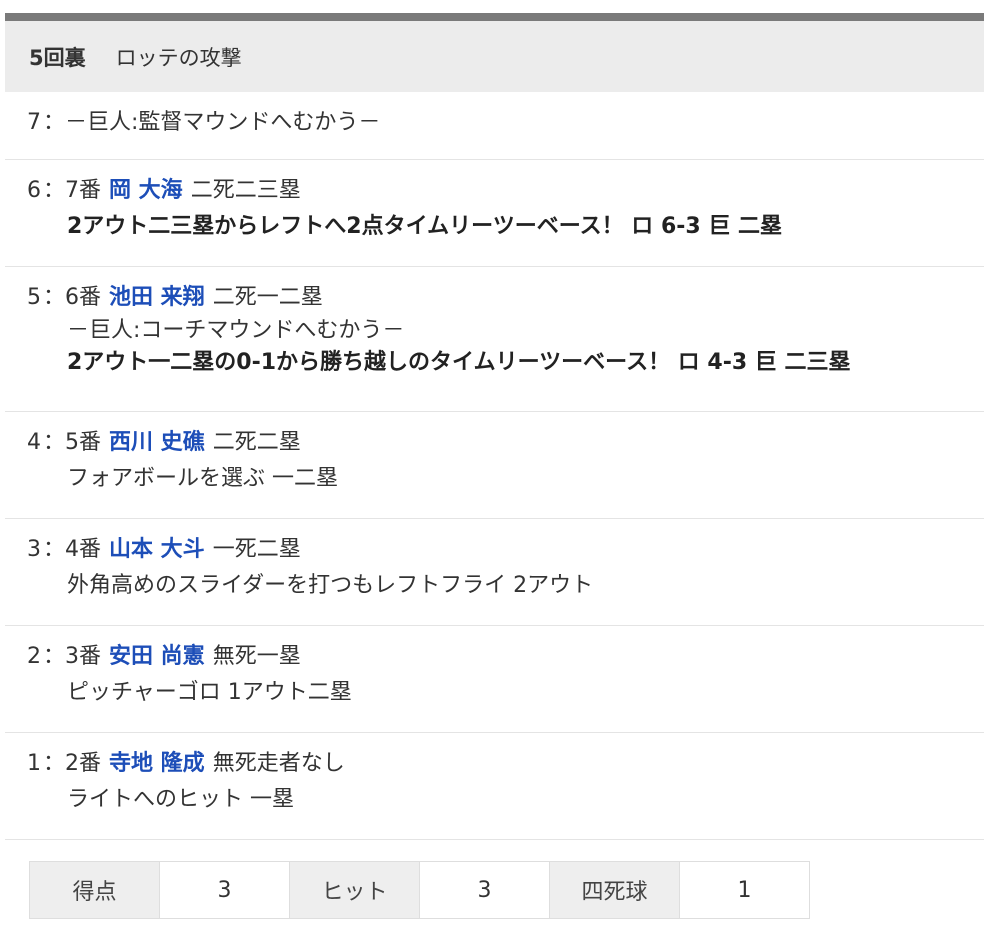 Image resolution: width=984 pixels, height=945 pixels. I want to click on batting-order: 7番, so click(83, 190).